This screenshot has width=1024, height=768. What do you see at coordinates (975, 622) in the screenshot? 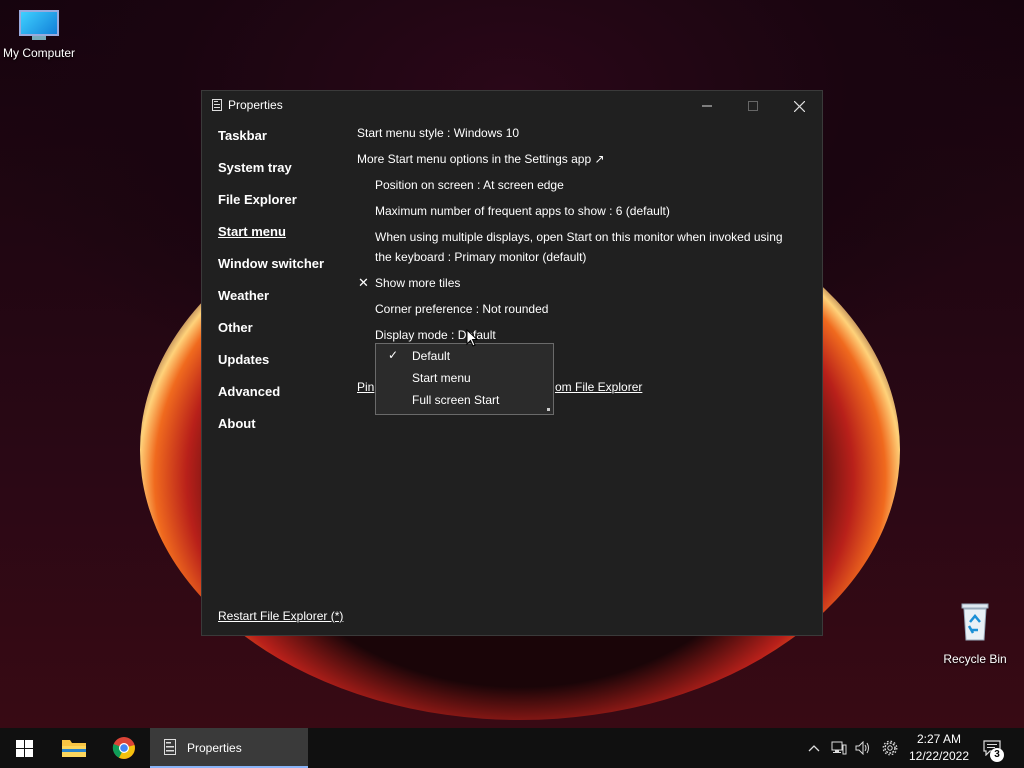
I see `recycle-bin-icon` at bounding box center [975, 622].